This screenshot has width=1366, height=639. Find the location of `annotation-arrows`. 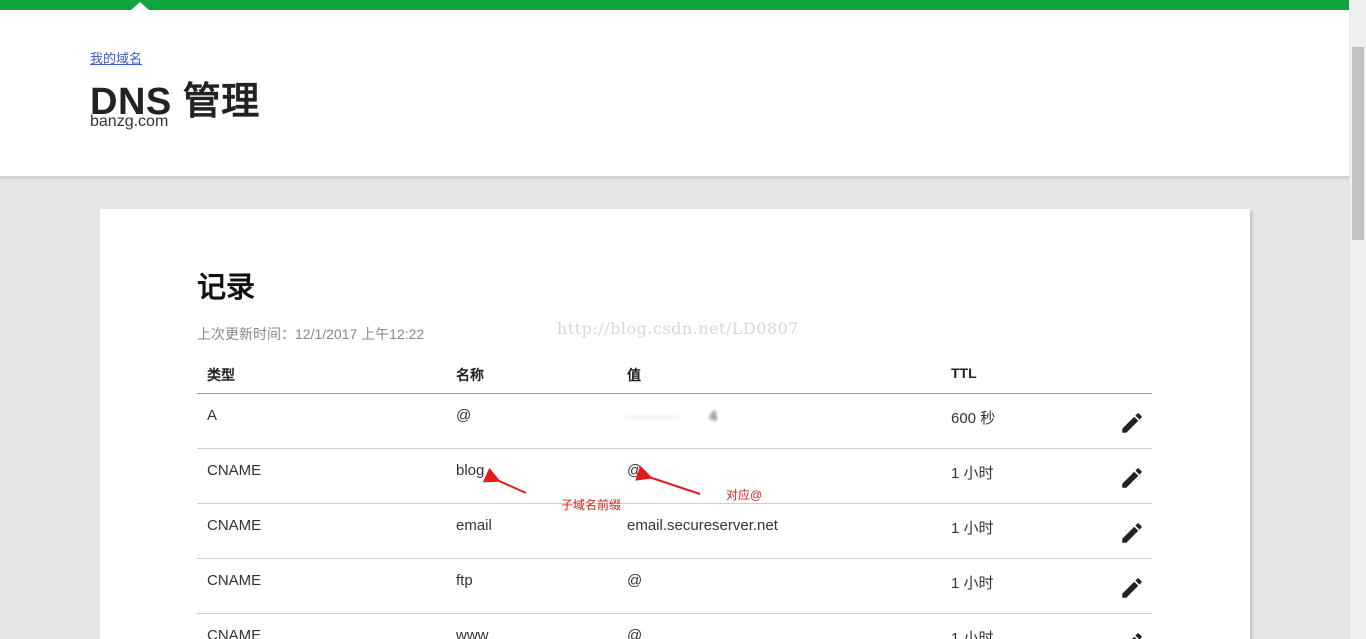

annotation-arrows is located at coordinates (591, 480).